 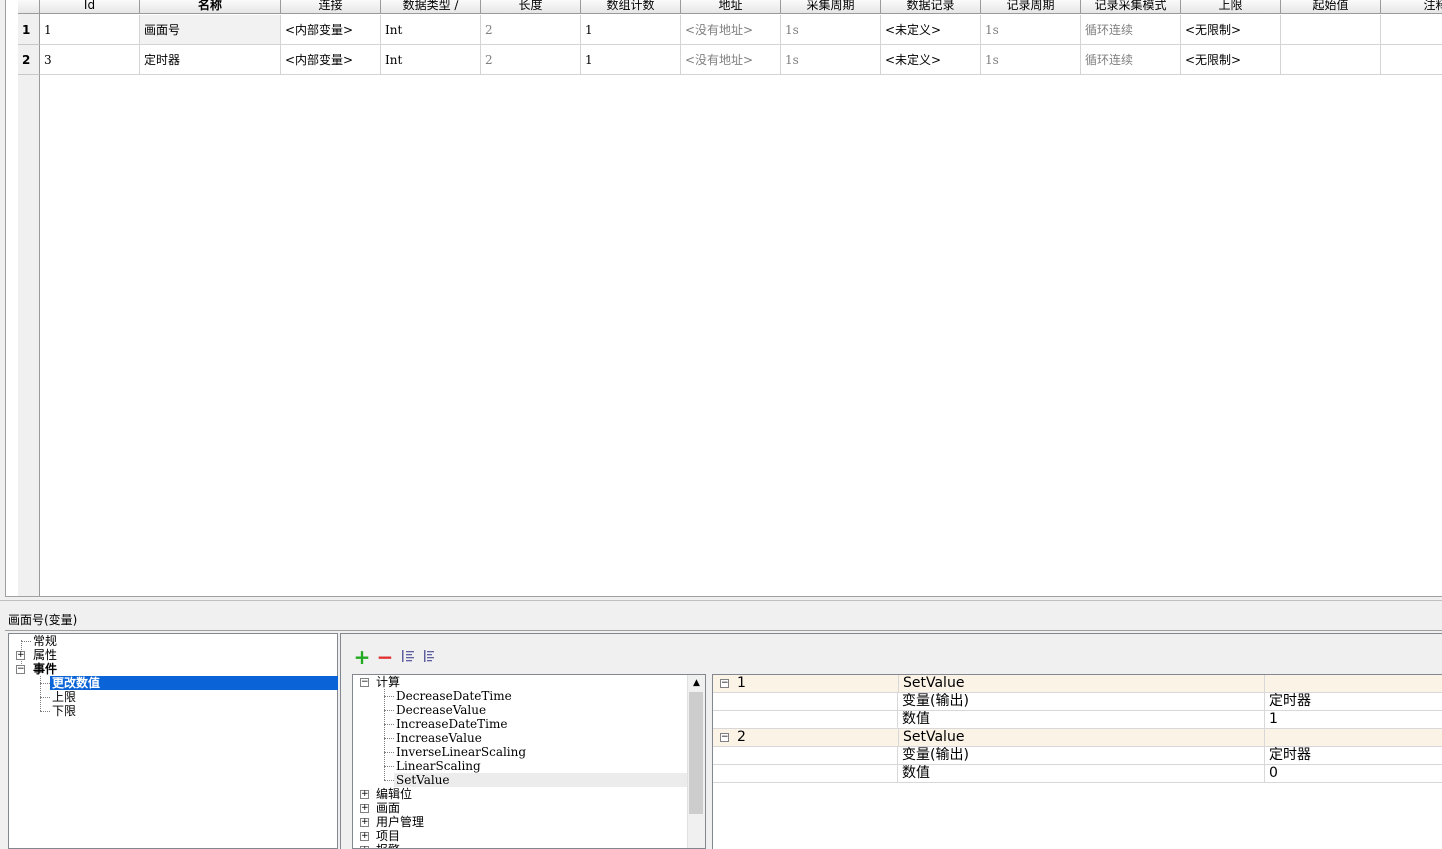 What do you see at coordinates (45, 641) in the screenshot?
I see `tree-item-general: 常规` at bounding box center [45, 641].